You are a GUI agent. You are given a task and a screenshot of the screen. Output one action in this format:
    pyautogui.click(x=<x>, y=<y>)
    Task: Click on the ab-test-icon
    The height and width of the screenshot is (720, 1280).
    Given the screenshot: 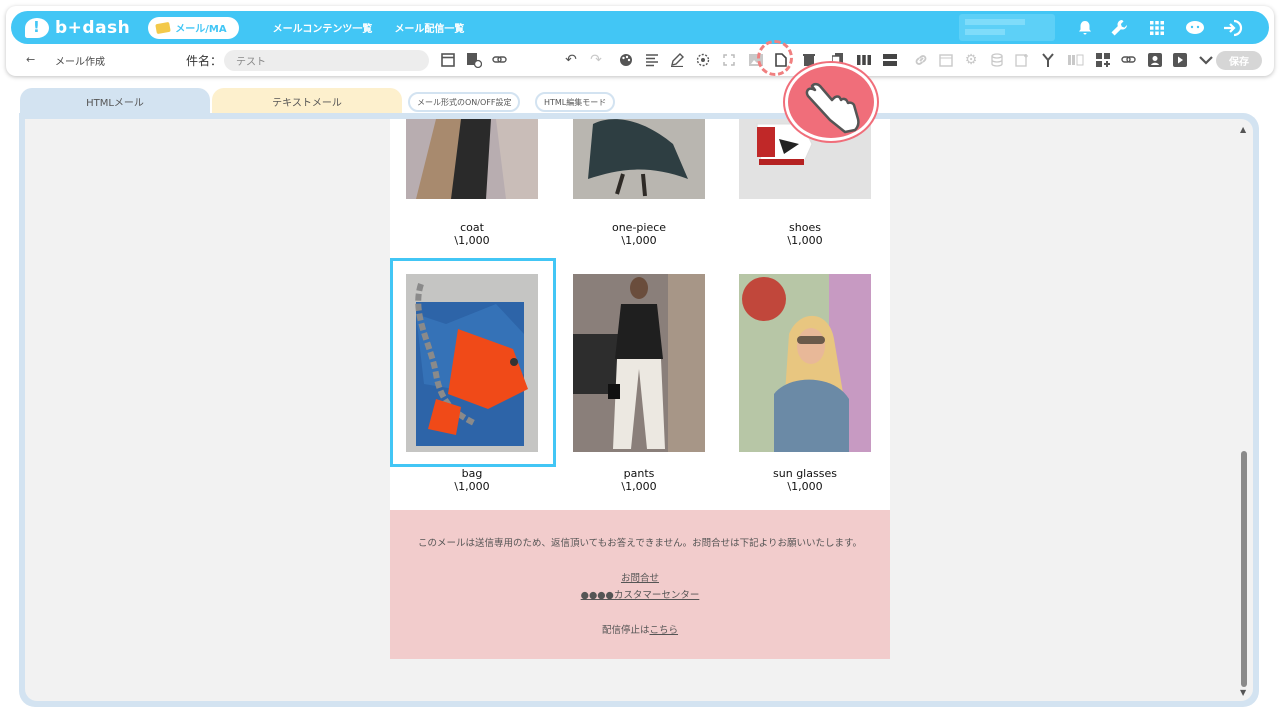 What is the action you would take?
    pyautogui.click(x=1076, y=60)
    